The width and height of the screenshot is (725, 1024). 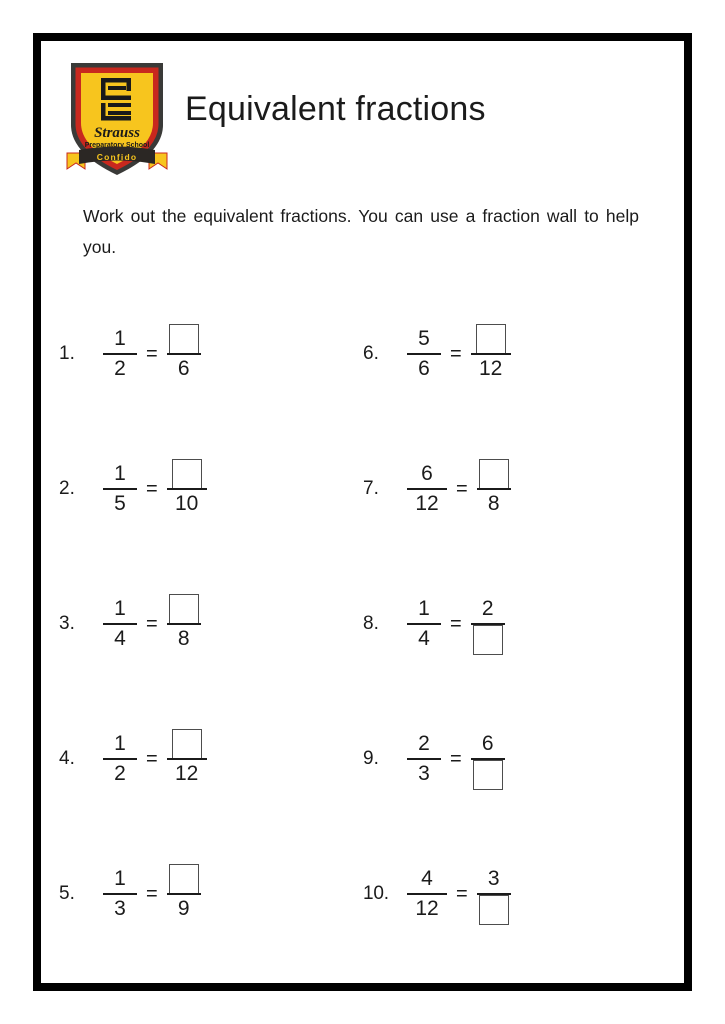 What do you see at coordinates (67, 353) in the screenshot?
I see `question-number: 1.` at bounding box center [67, 353].